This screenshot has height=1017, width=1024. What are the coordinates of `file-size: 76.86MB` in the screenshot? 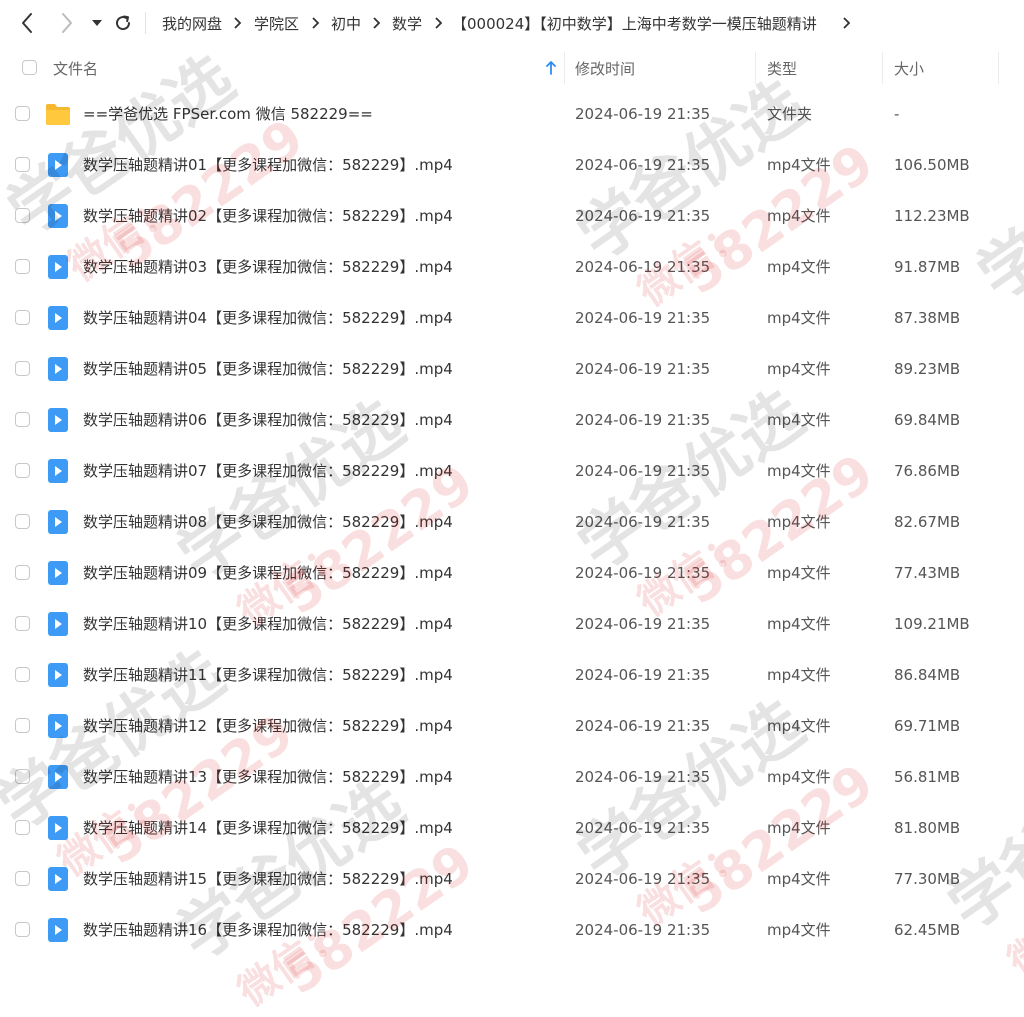 It's located at (927, 470).